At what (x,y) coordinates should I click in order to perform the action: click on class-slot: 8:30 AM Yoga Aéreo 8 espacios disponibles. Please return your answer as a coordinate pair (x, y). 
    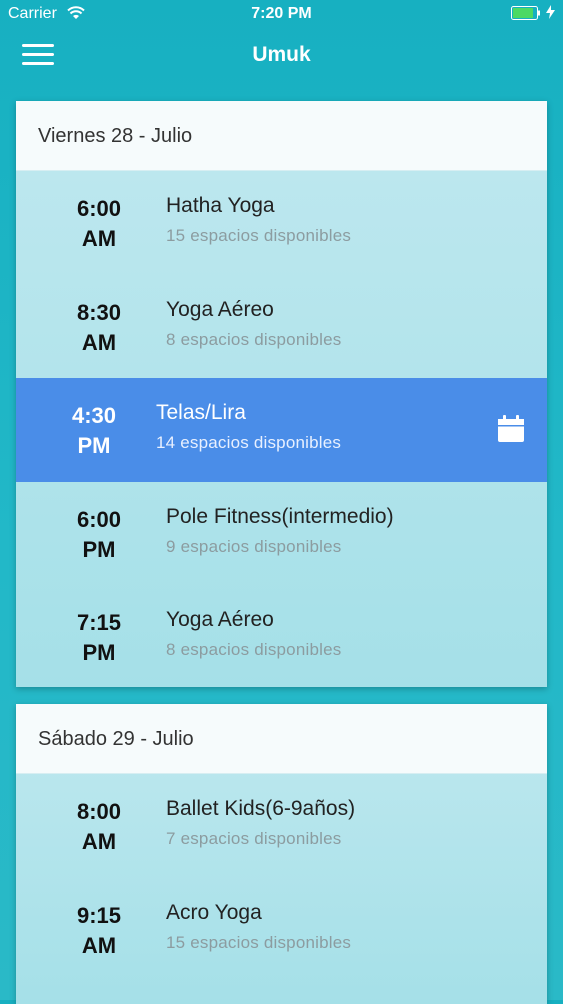
    Looking at the image, I should click on (281, 327).